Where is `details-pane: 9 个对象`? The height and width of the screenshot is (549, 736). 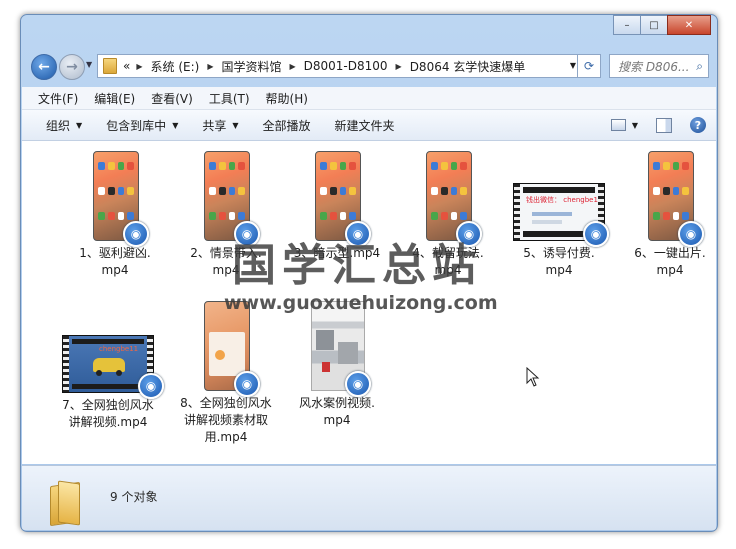
details-pane: 9 个对象 is located at coordinates (369, 497).